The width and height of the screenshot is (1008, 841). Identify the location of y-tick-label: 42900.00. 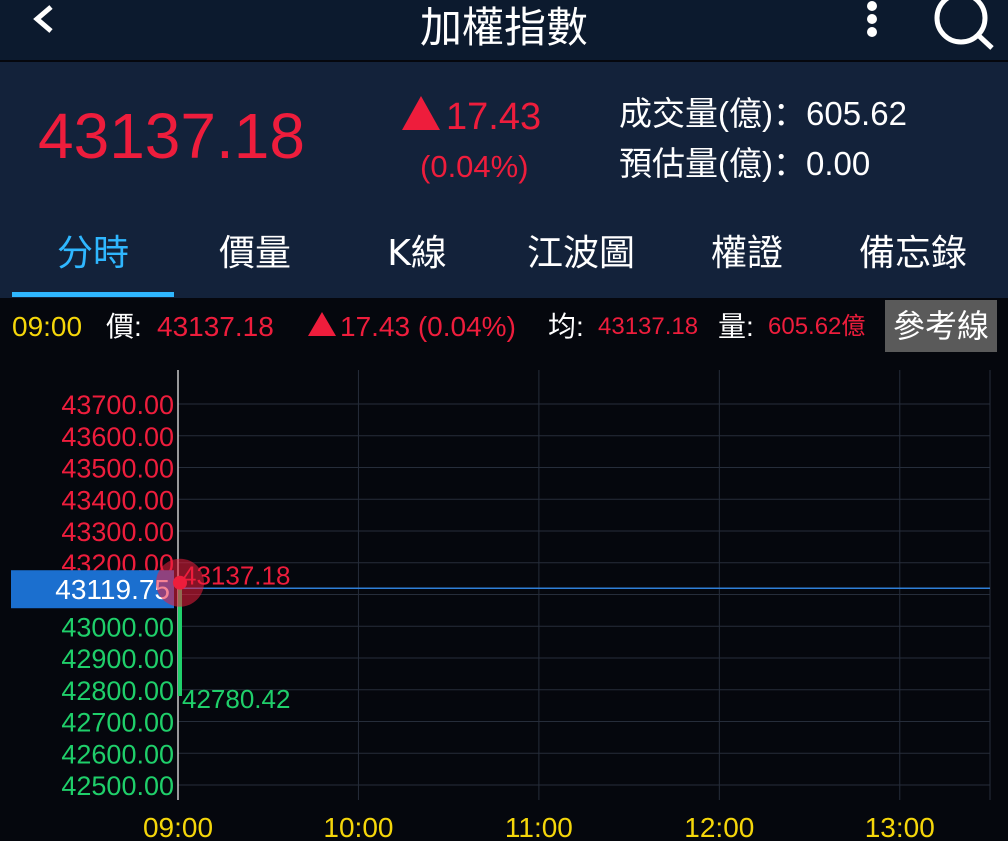
(117, 659).